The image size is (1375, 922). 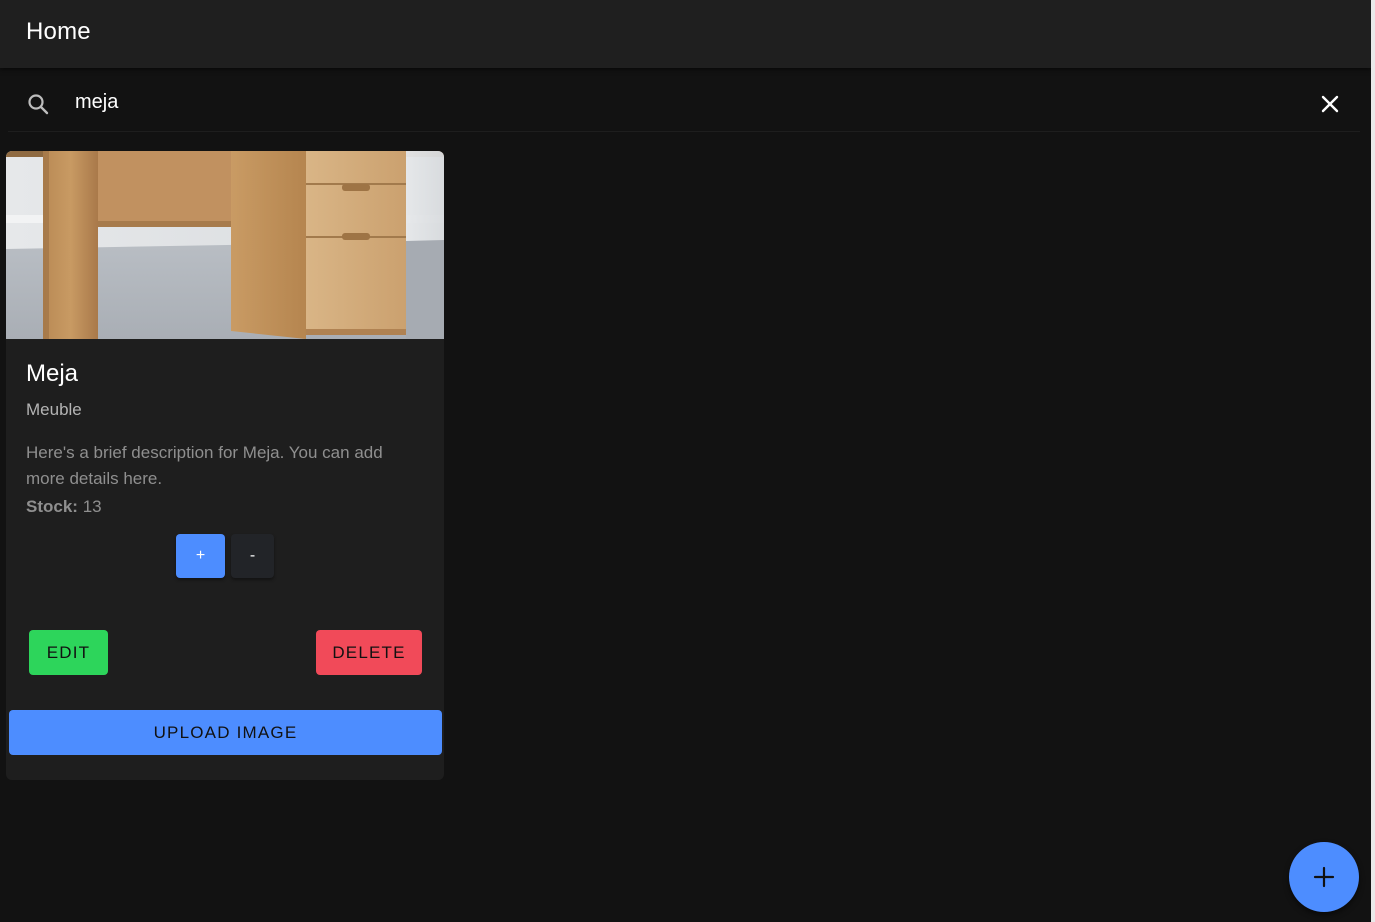 I want to click on product-image, so click(x=225, y=245).